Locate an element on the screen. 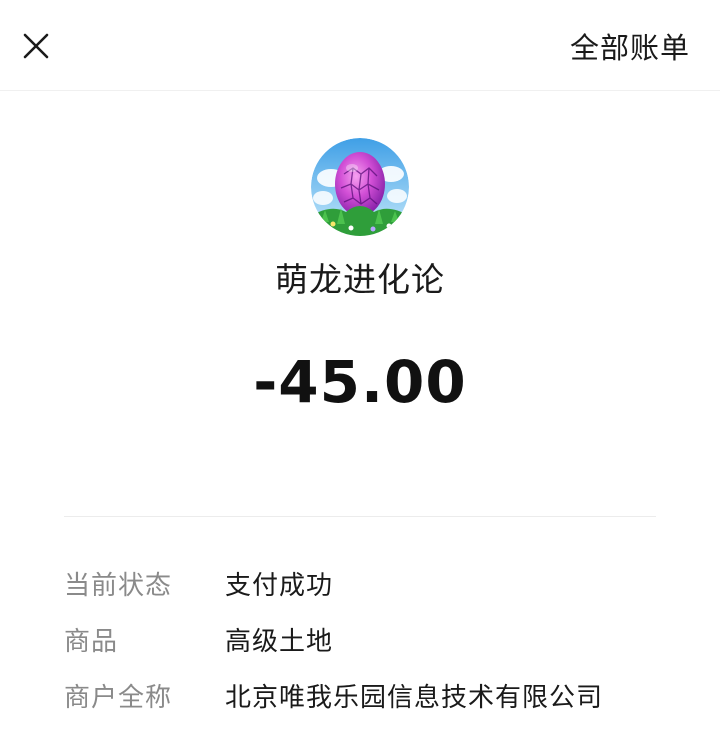 The width and height of the screenshot is (720, 729). detail-value: 高级土地 is located at coordinates (279, 642).